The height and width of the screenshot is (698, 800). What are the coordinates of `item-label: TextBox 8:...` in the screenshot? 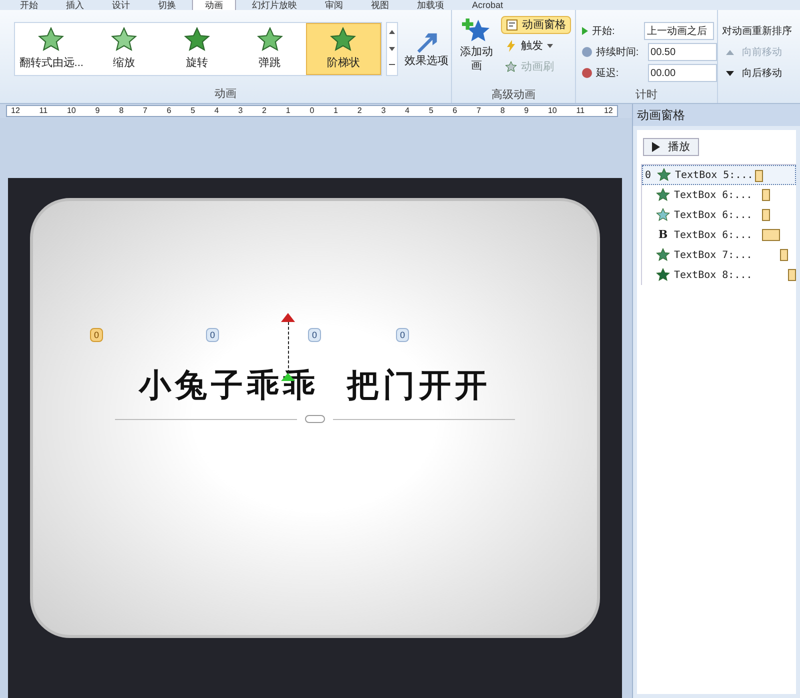 It's located at (713, 275).